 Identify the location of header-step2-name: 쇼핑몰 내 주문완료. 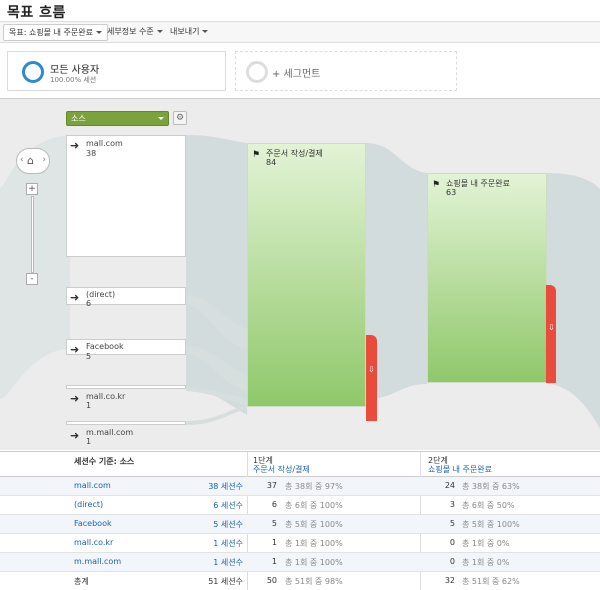
(460, 469).